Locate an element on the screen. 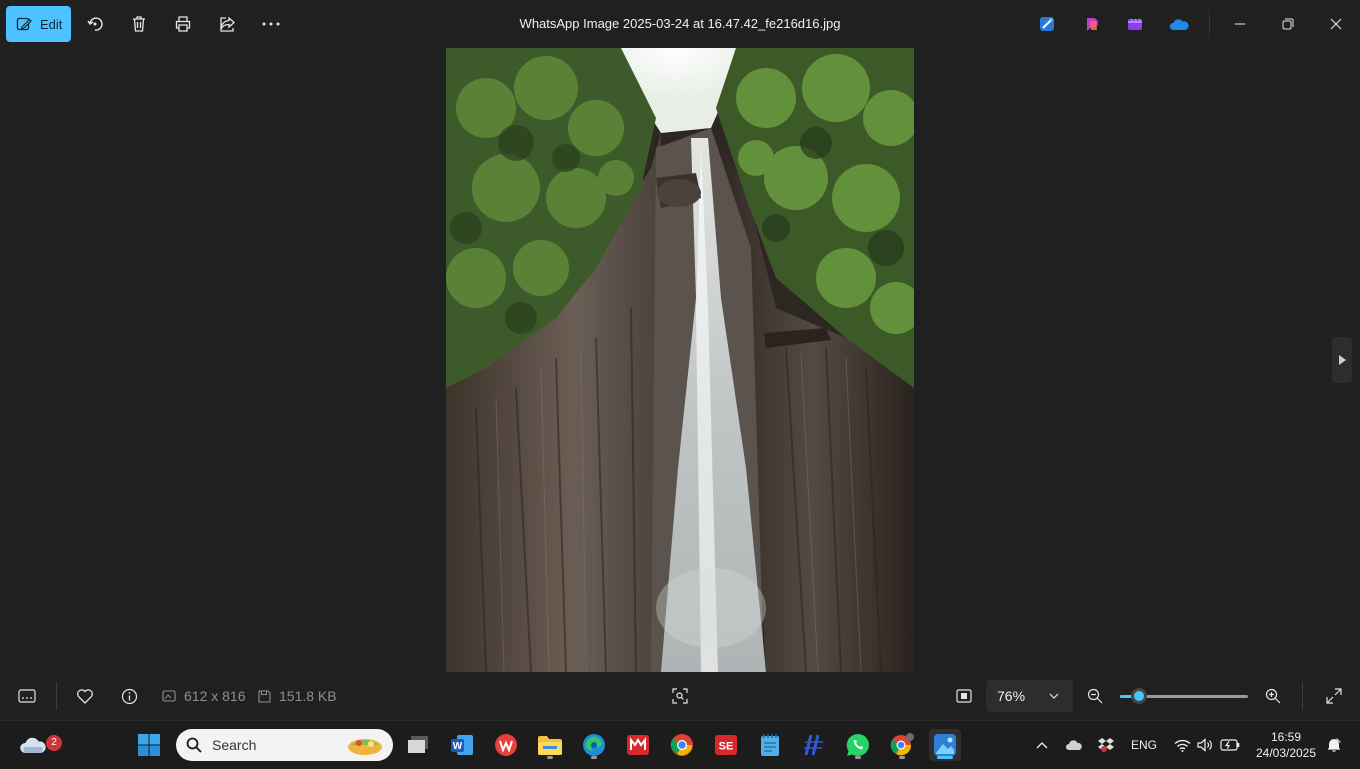 The image size is (1360, 769). designer-app-button is located at coordinates (1047, 24).